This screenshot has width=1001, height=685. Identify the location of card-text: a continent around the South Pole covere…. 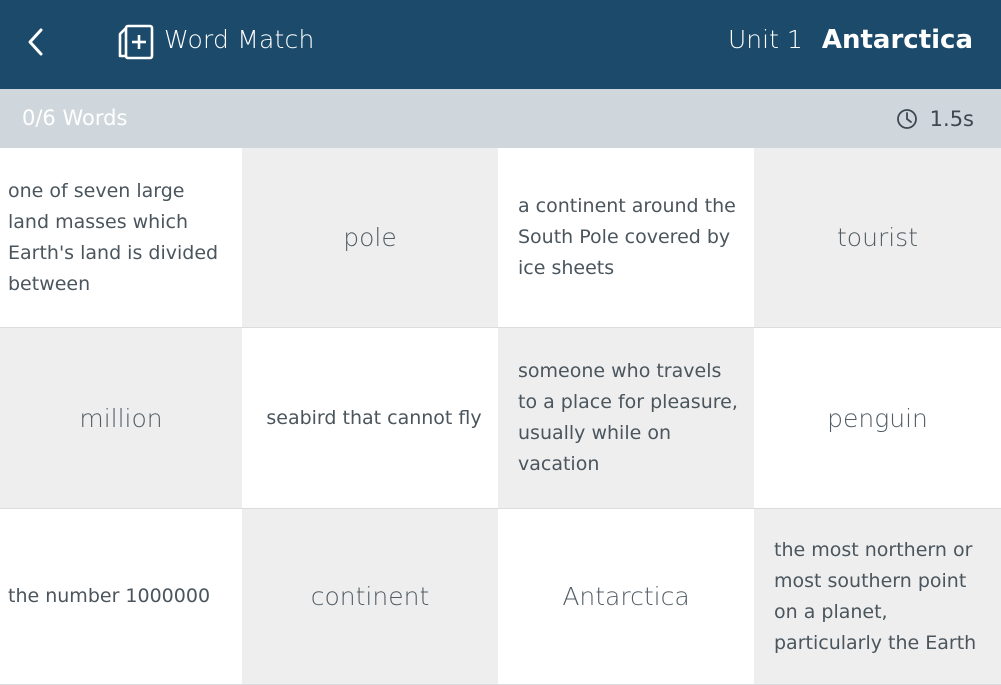
(627, 237).